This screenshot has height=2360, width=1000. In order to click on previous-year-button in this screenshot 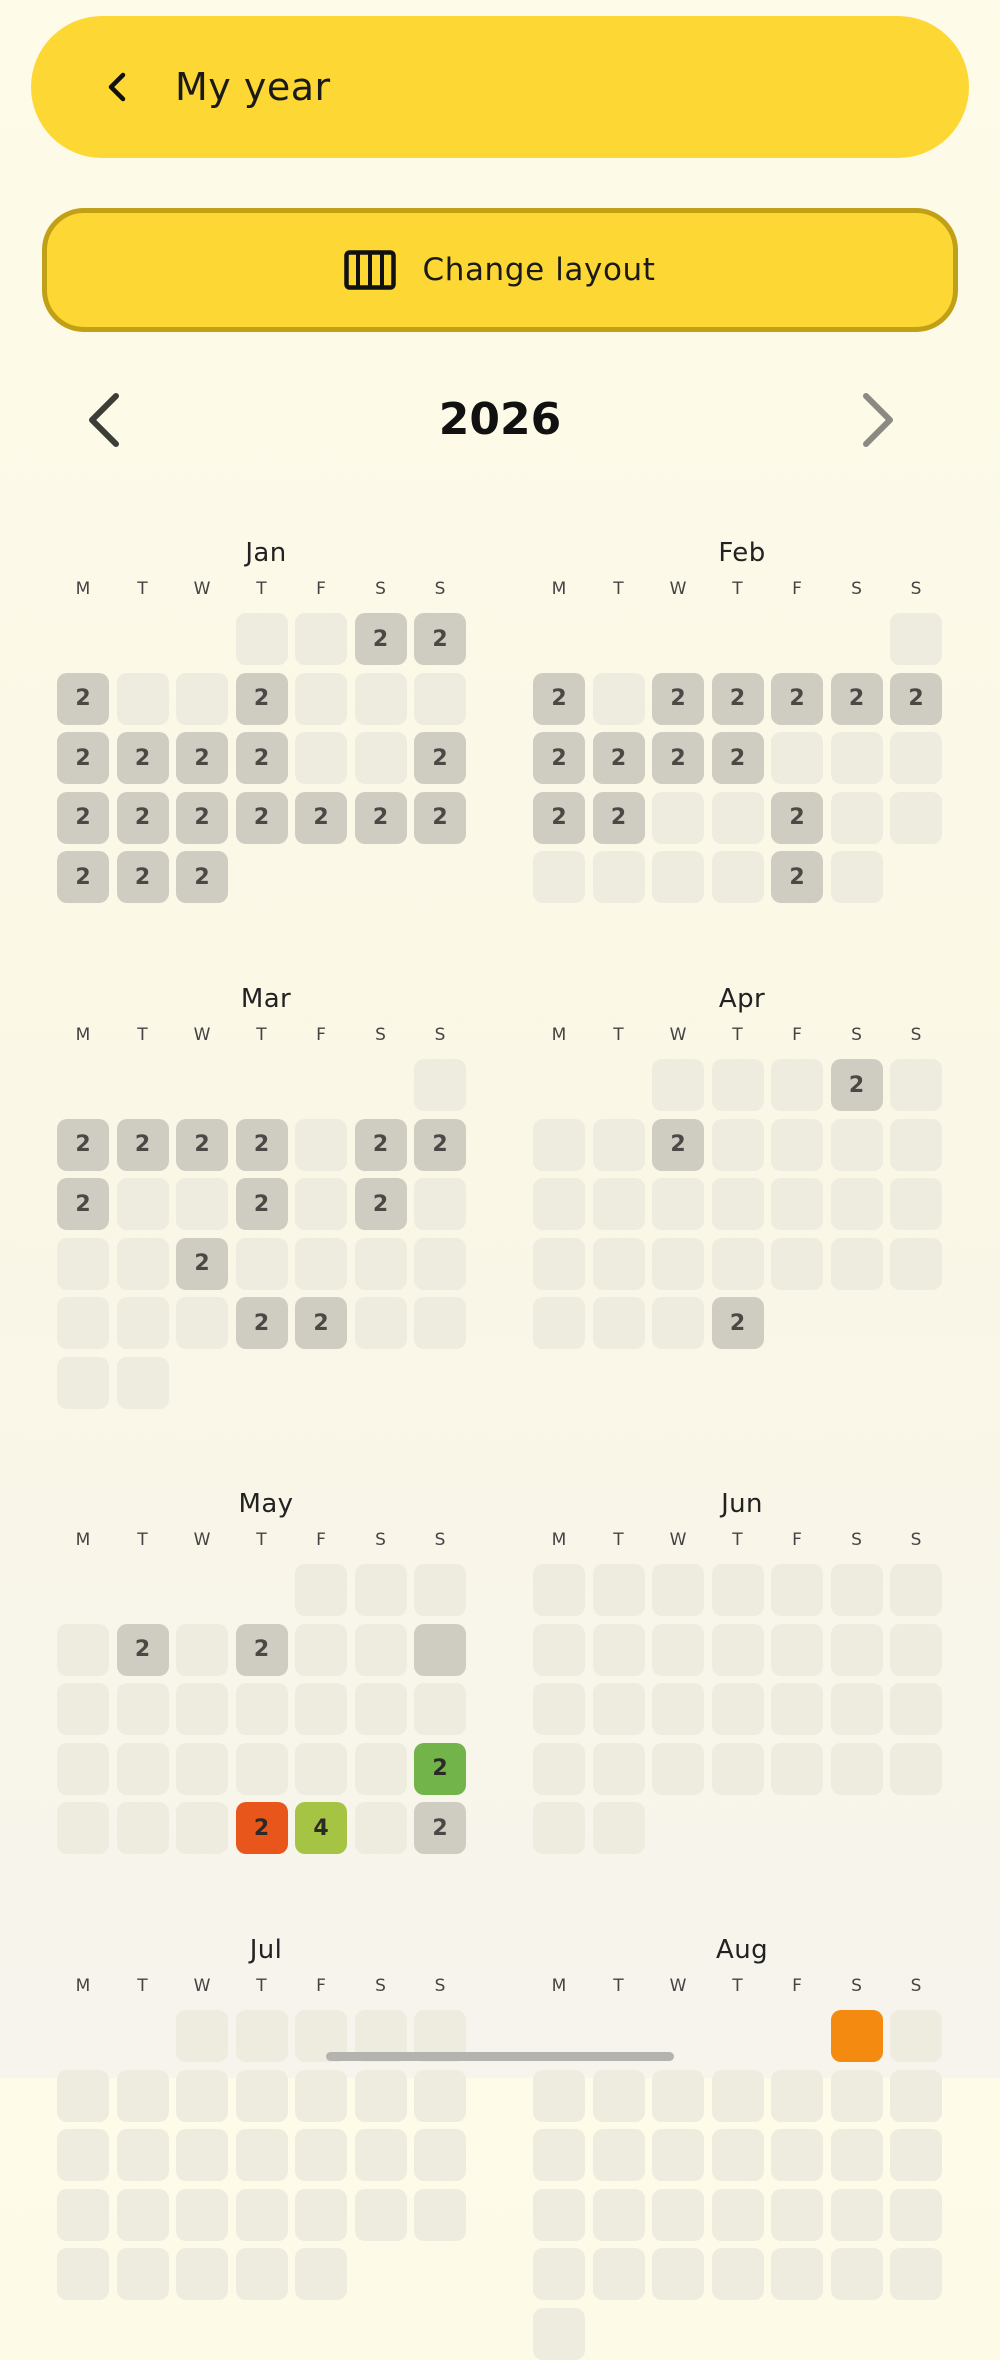, I will do `click(105, 420)`.